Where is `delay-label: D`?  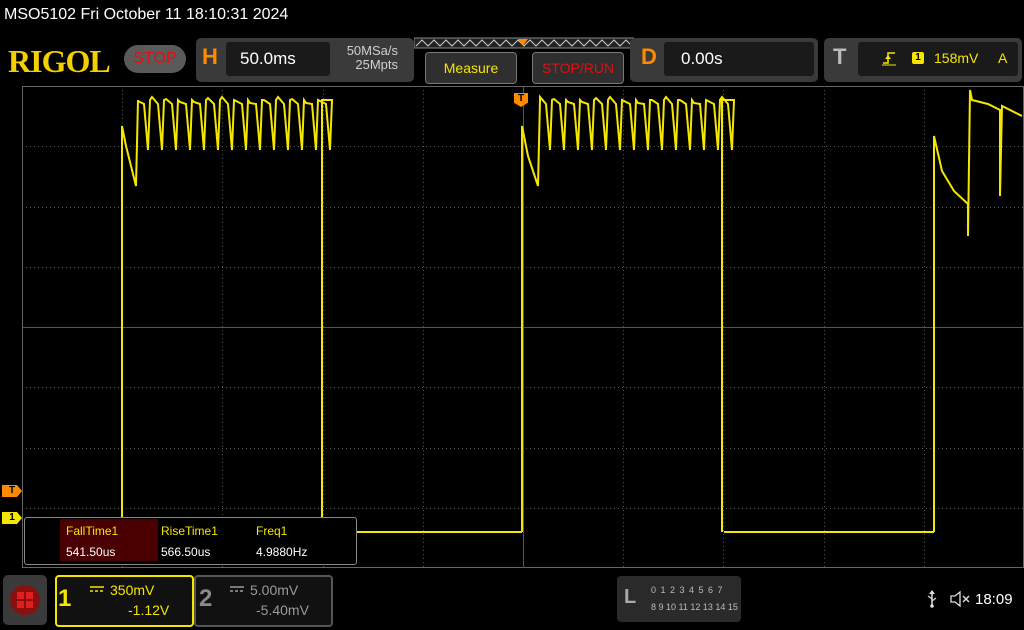 delay-label: D is located at coordinates (649, 56).